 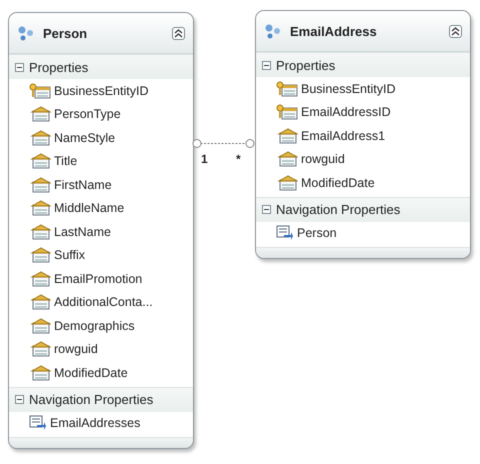 I want to click on entity-property: Suffix, so click(x=70, y=255).